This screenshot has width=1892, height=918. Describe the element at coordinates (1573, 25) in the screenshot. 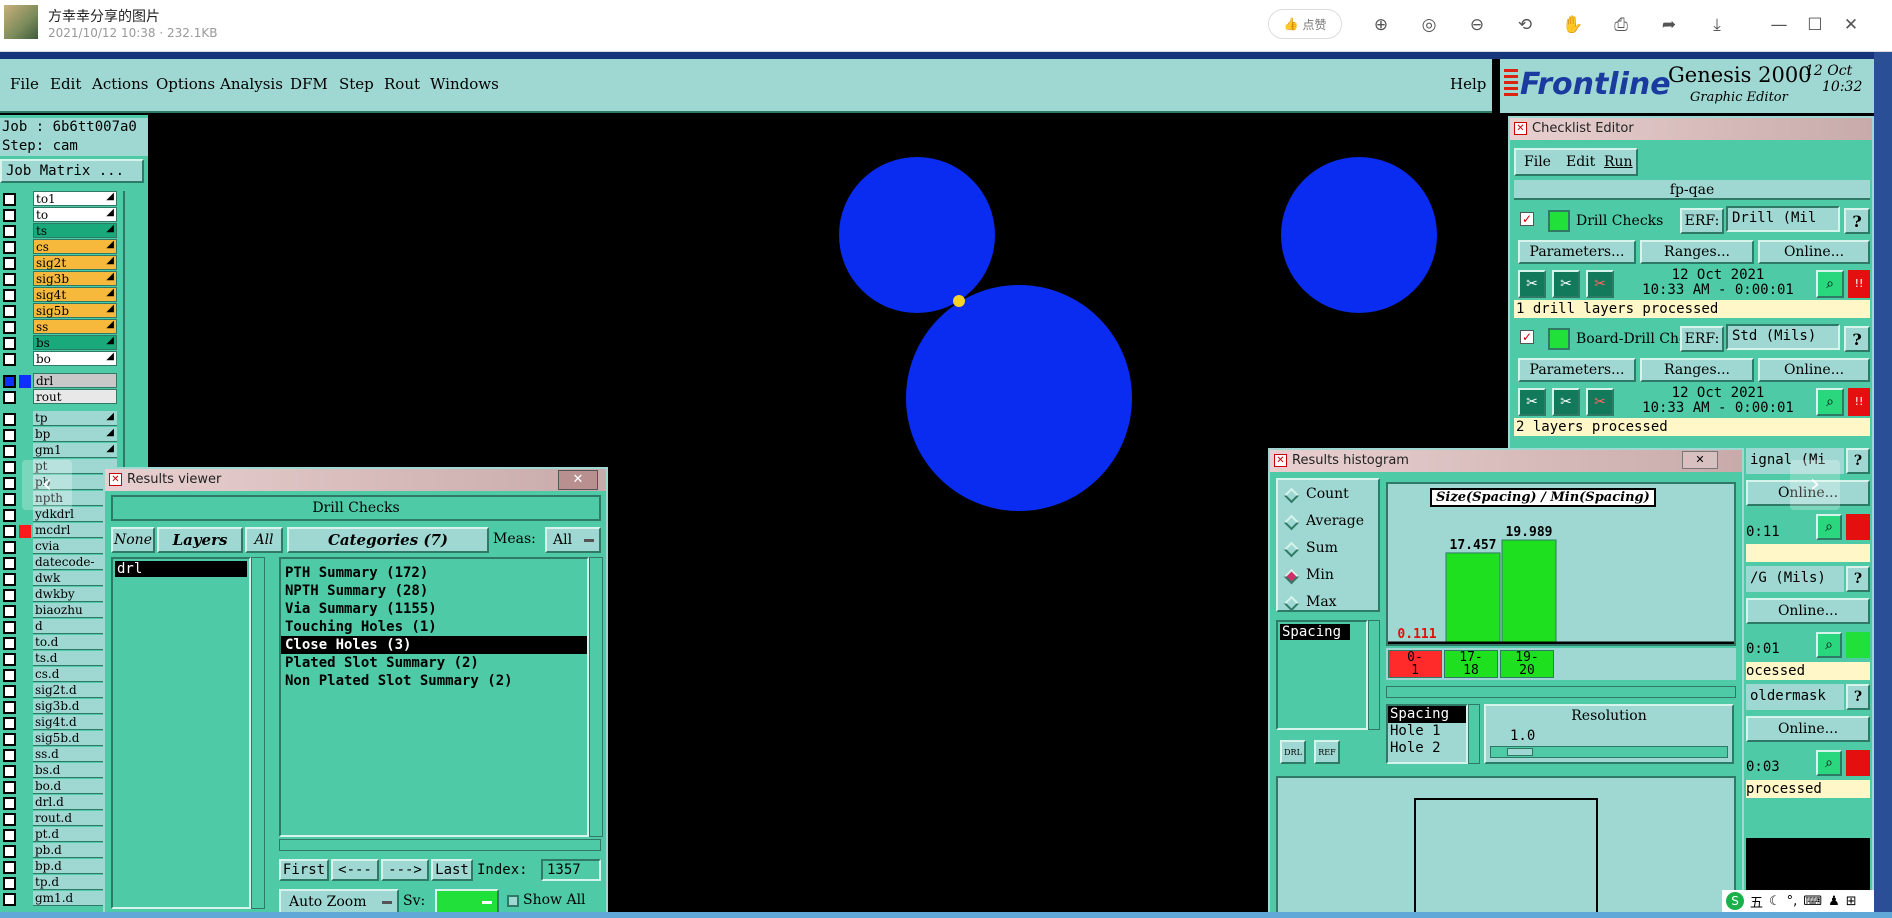

I see `hand-icon: ✋` at that location.